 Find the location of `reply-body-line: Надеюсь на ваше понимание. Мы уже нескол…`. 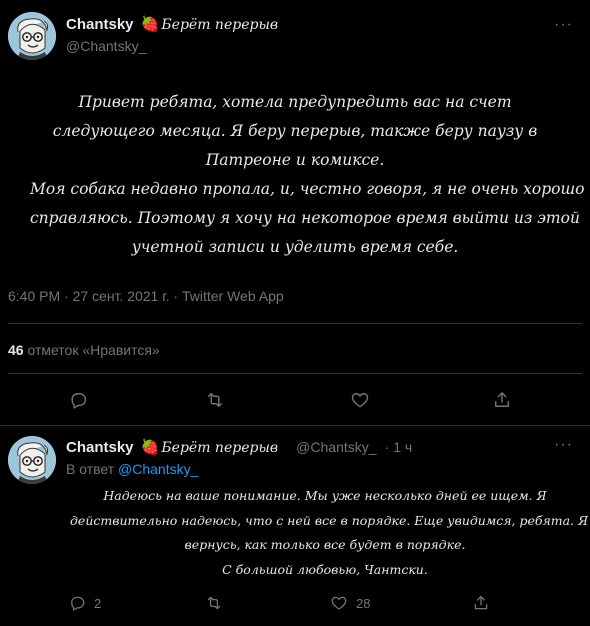

reply-body-line: Надеюсь на ваше понимание. Мы уже нескол… is located at coordinates (325, 495).